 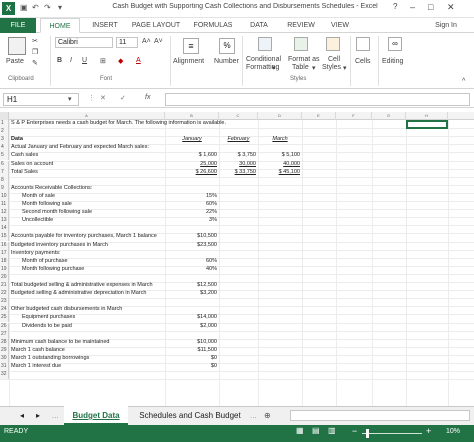 What do you see at coordinates (4, 180) in the screenshot?
I see `row-header: 8` at bounding box center [4, 180].